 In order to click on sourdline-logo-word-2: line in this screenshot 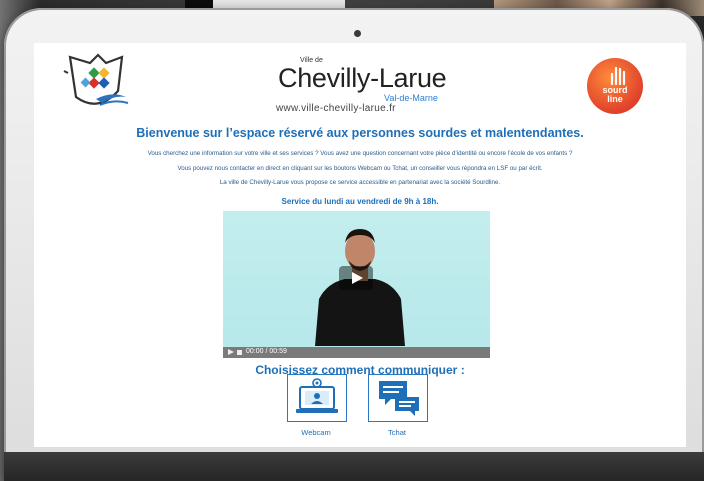, I will do `click(615, 99)`.